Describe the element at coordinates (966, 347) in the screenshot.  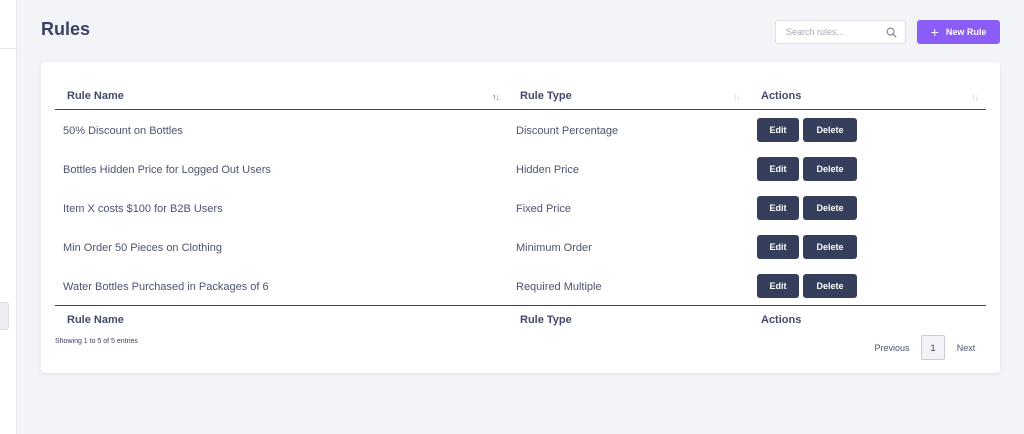
I see `next-page-button: Next` at that location.